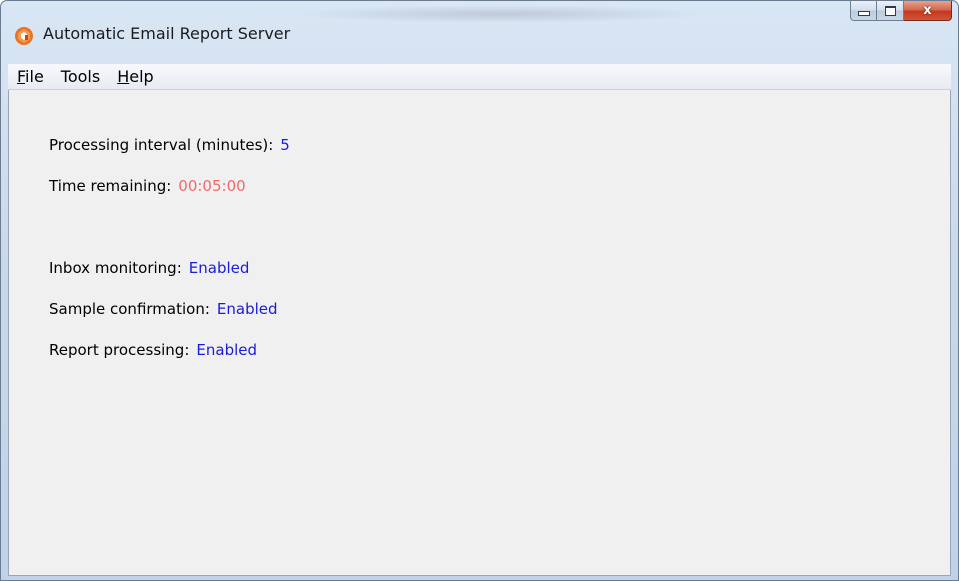 This screenshot has height=581, width=959. I want to click on menu-file-mnemonic: F, so click(21, 76).